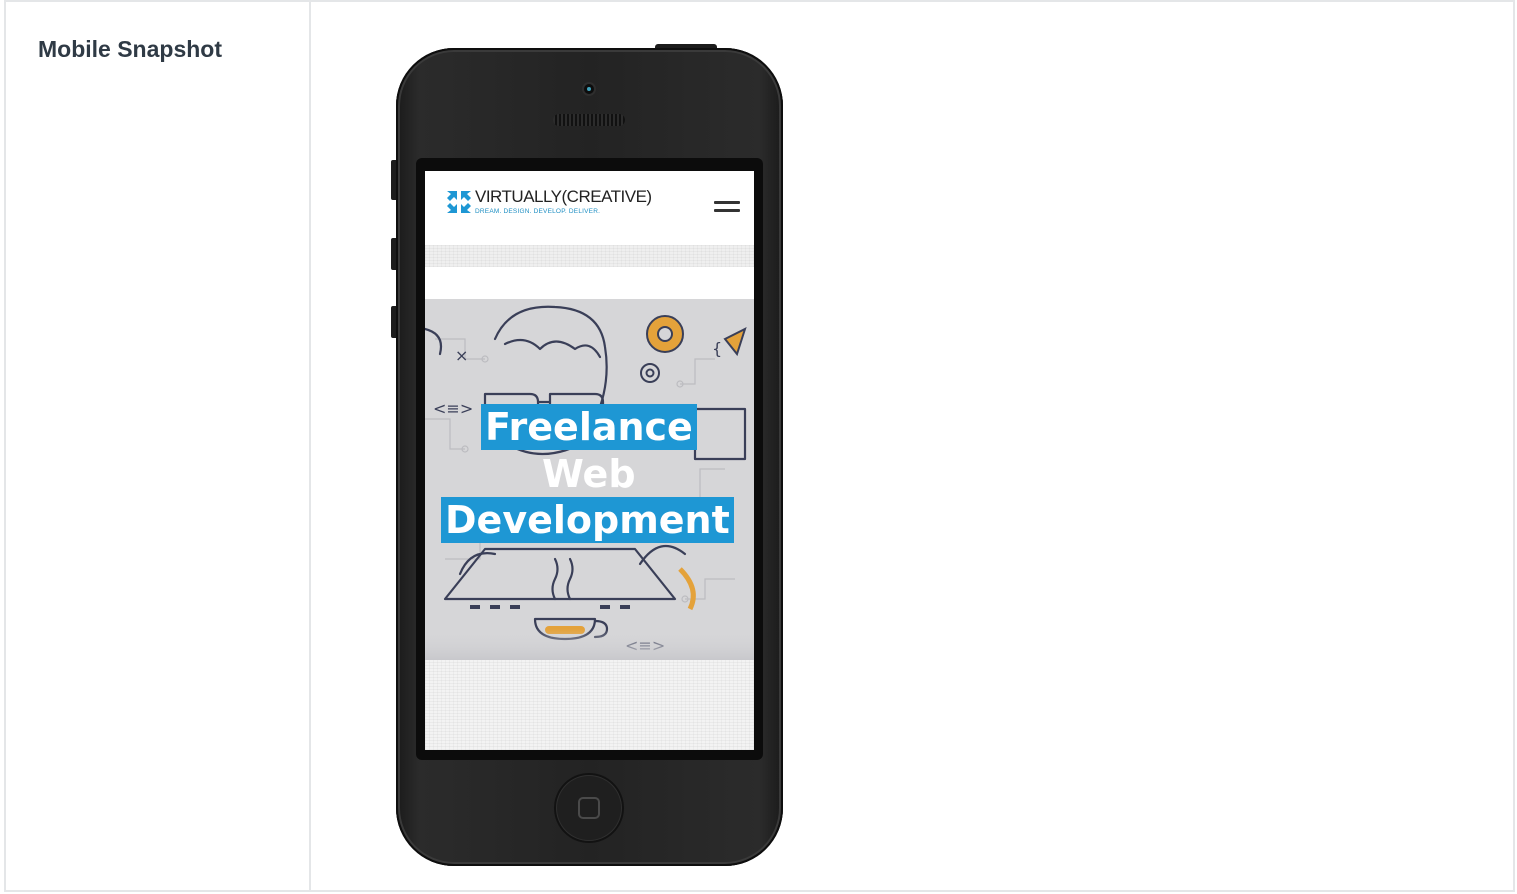 The width and height of the screenshot is (1517, 894). What do you see at coordinates (589, 474) in the screenshot?
I see `hero-title-line-2: Web` at bounding box center [589, 474].